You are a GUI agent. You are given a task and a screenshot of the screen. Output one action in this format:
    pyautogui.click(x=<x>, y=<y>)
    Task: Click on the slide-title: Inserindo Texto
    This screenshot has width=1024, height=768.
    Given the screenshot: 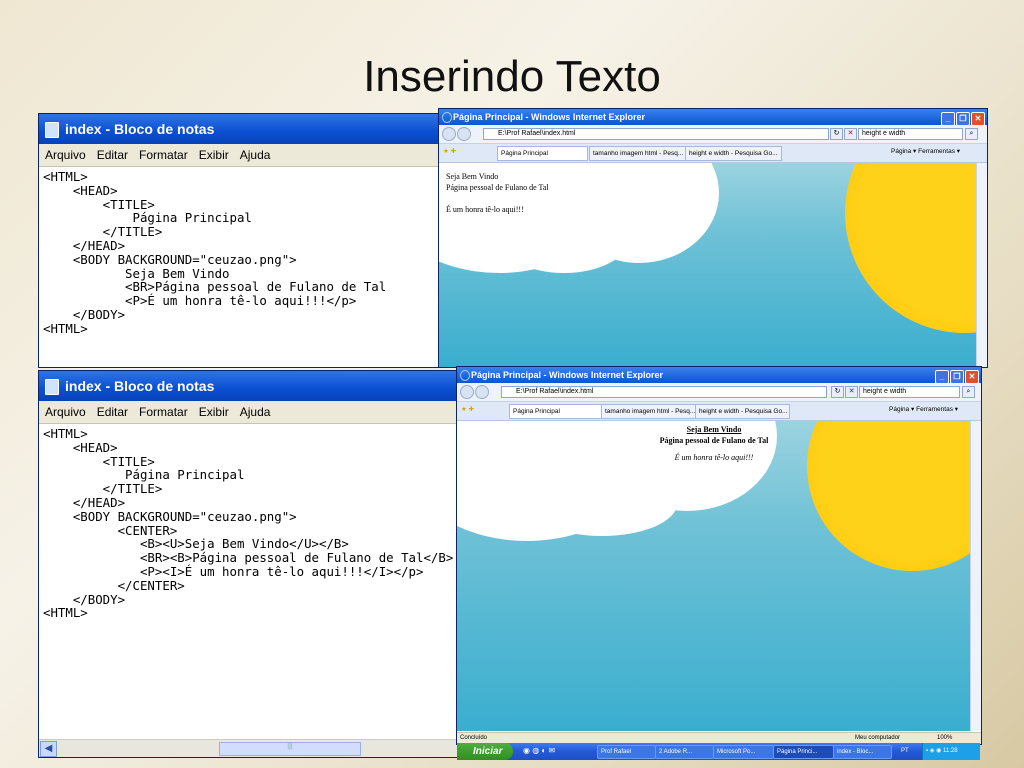 What is the action you would take?
    pyautogui.click(x=512, y=76)
    